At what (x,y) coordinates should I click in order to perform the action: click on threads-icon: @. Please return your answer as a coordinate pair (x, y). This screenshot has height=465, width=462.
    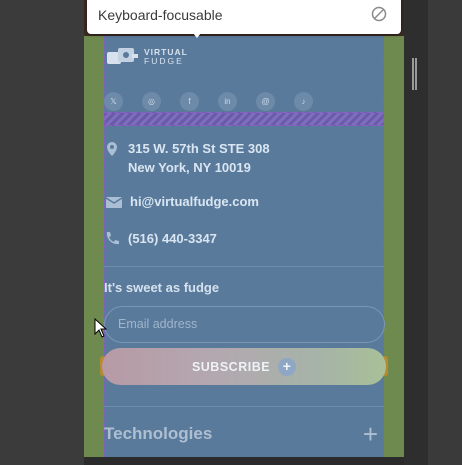
    Looking at the image, I should click on (265, 101).